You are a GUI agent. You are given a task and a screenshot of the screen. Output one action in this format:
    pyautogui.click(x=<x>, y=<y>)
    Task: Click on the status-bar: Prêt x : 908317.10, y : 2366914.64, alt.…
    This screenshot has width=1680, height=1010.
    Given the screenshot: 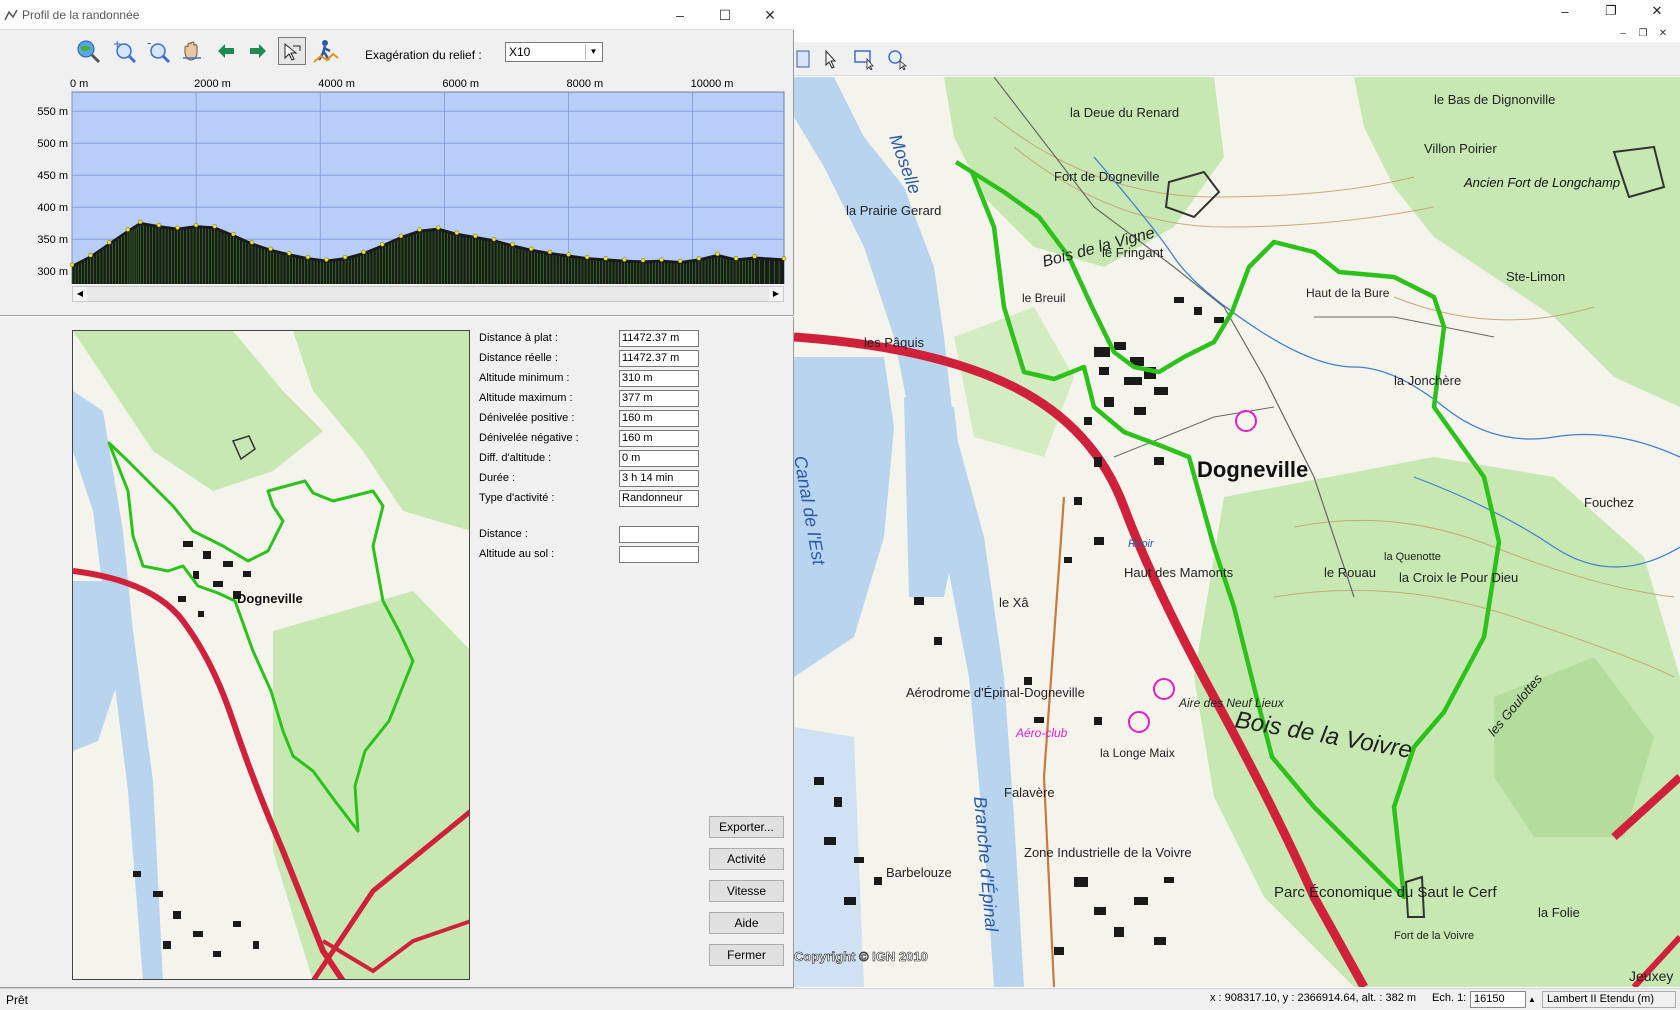 What is the action you would take?
    pyautogui.click(x=840, y=999)
    